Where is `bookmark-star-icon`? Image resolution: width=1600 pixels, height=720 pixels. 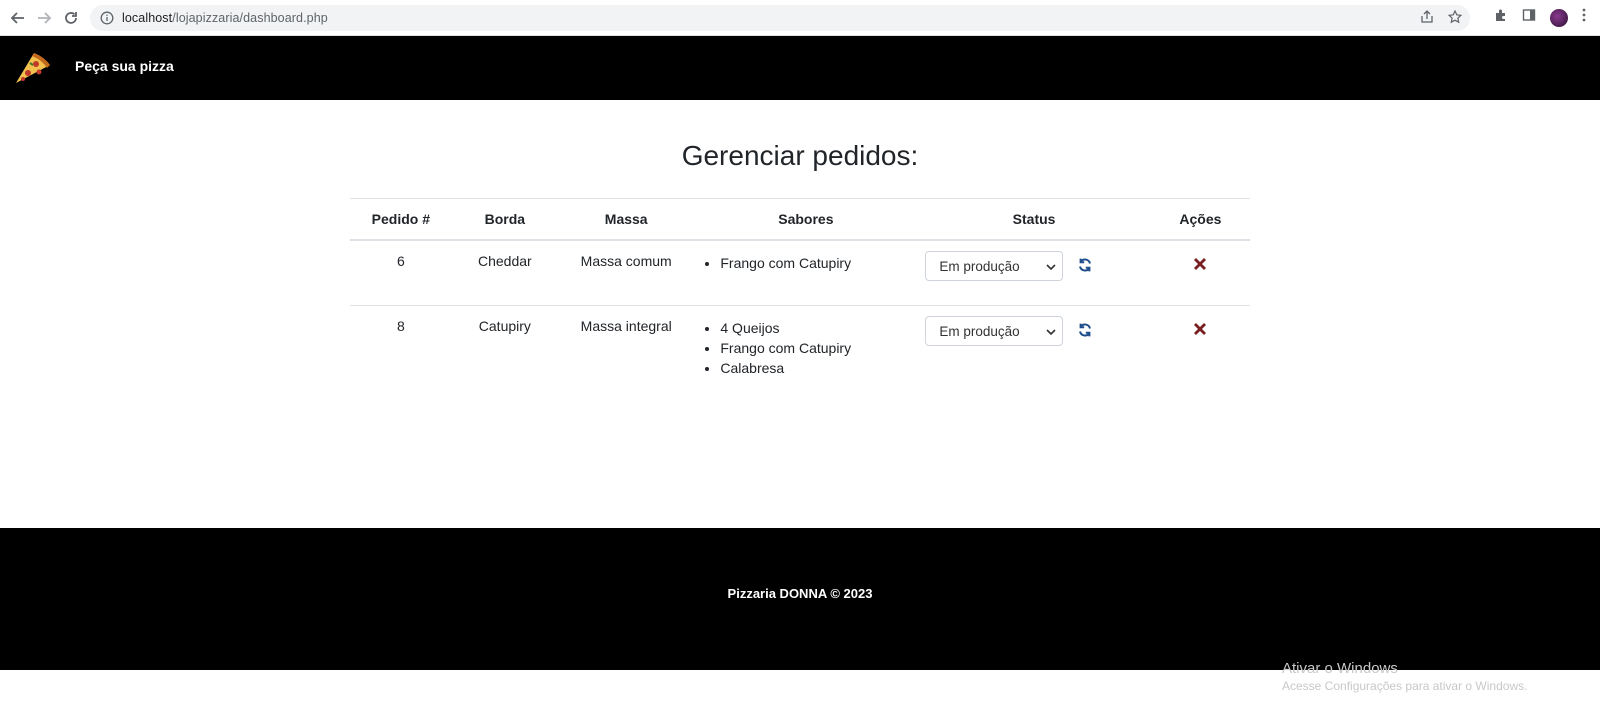
bookmark-star-icon is located at coordinates (1455, 19).